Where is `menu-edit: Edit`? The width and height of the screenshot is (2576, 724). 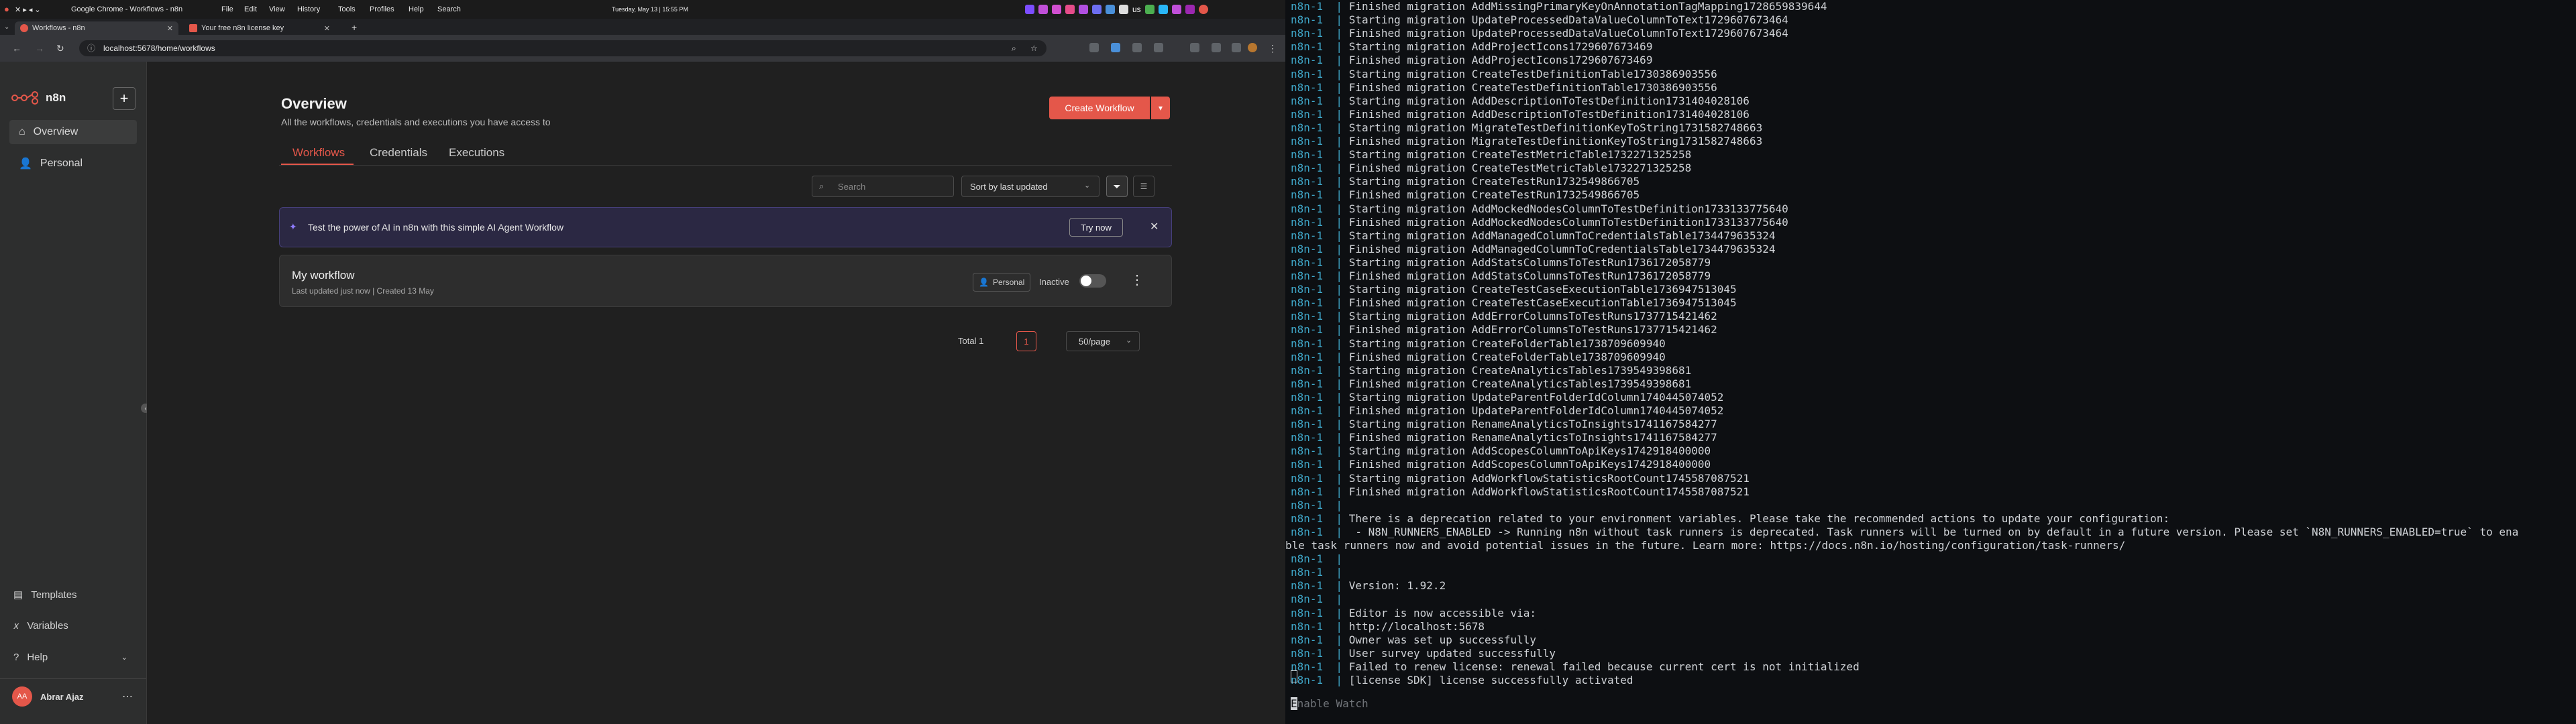 menu-edit: Edit is located at coordinates (250, 9).